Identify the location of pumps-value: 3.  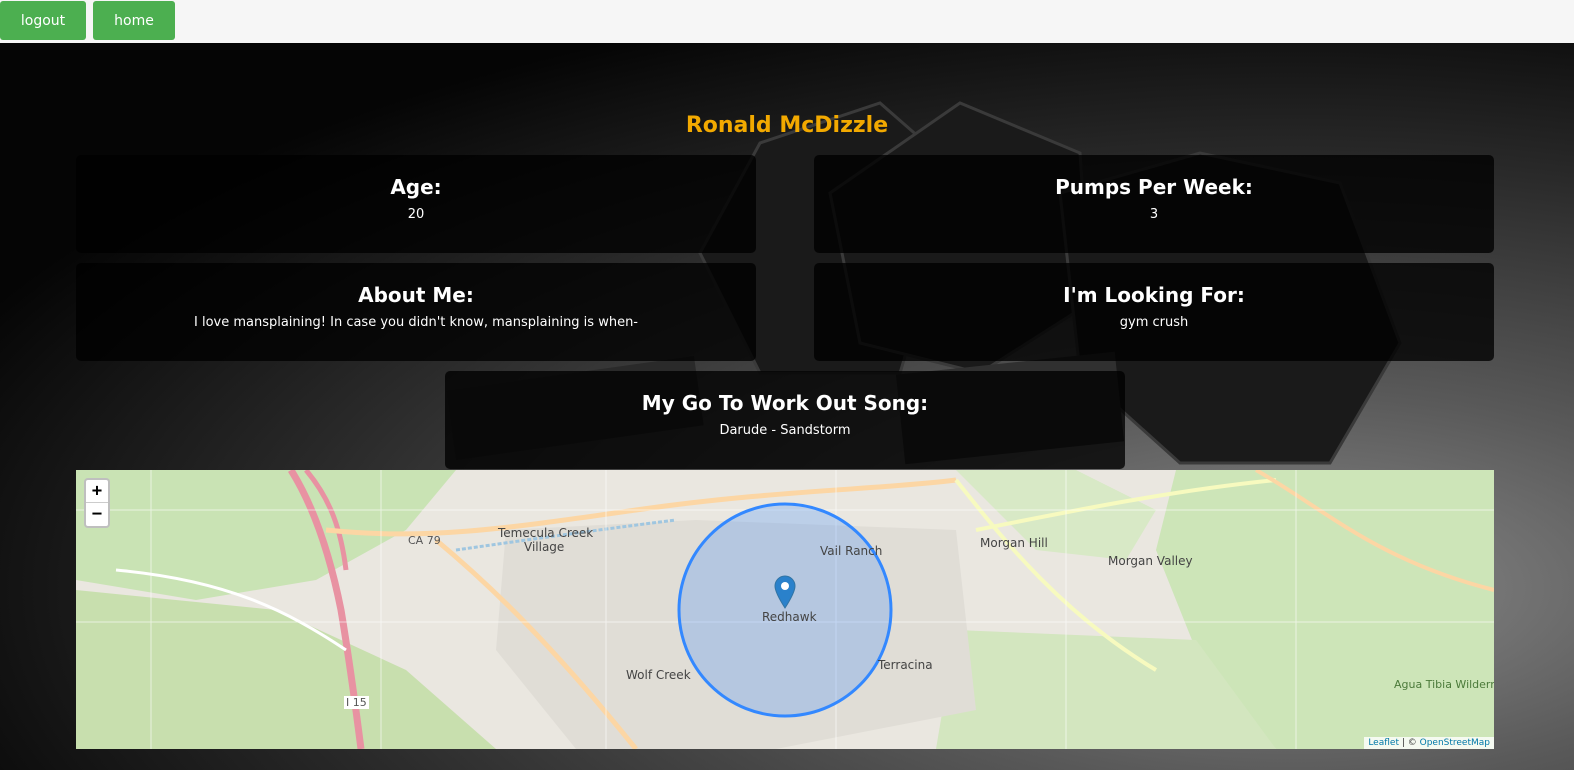
(1154, 214).